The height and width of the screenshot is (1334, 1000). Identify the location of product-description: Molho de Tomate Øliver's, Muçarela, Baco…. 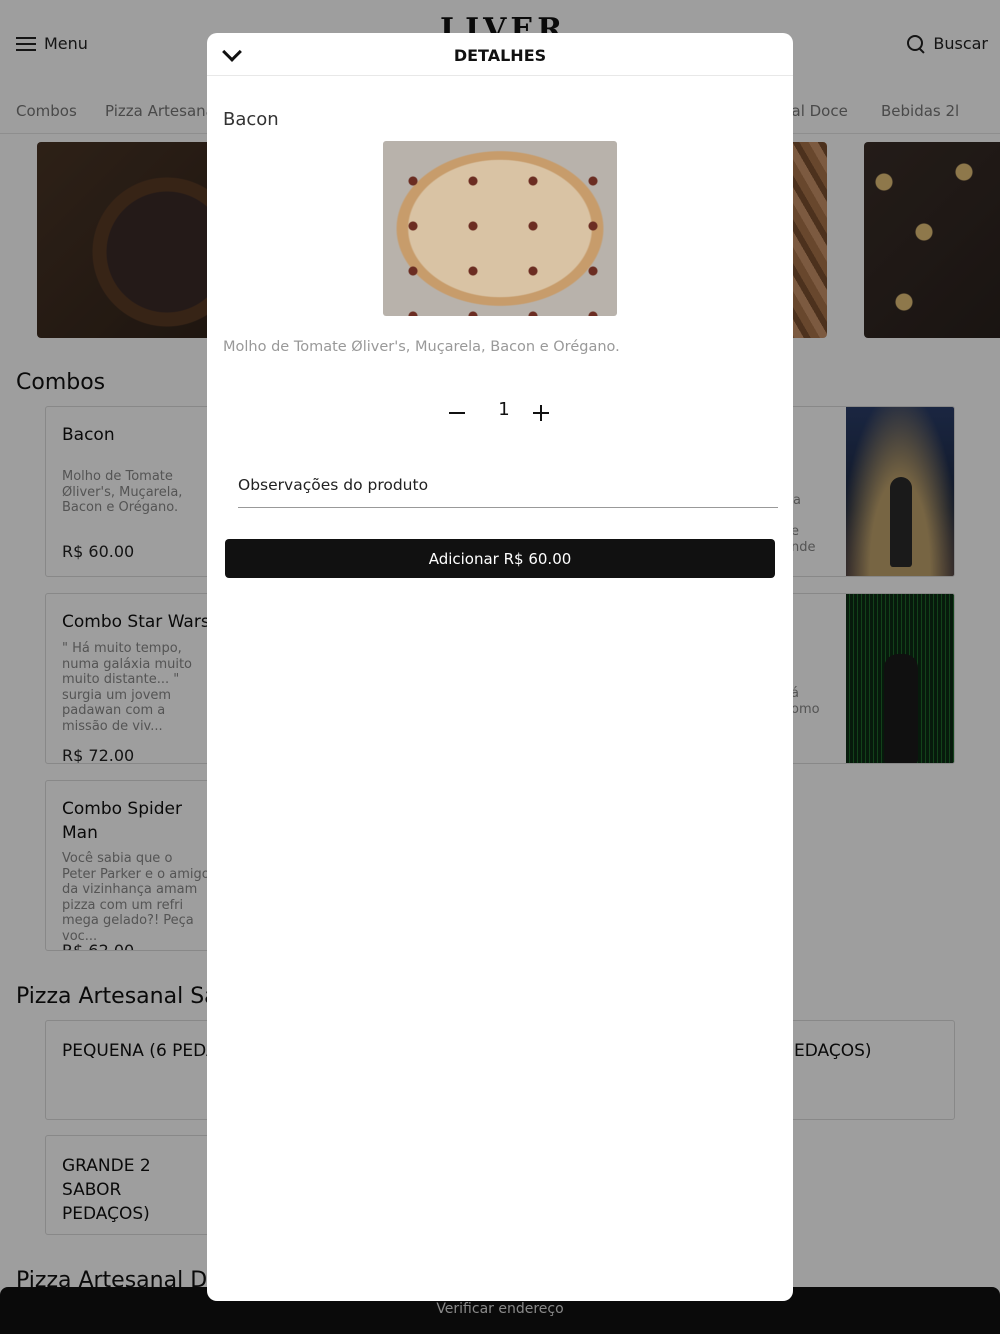
(421, 347).